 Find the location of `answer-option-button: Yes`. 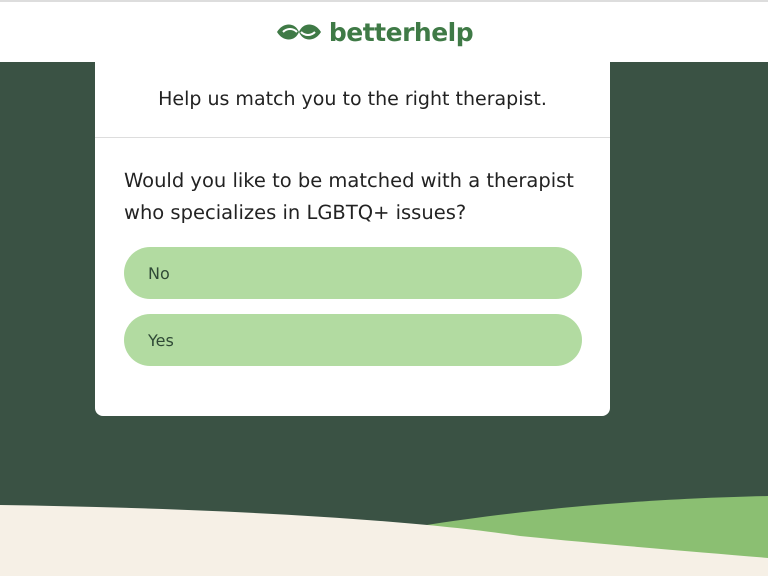

answer-option-button: Yes is located at coordinates (353, 340).